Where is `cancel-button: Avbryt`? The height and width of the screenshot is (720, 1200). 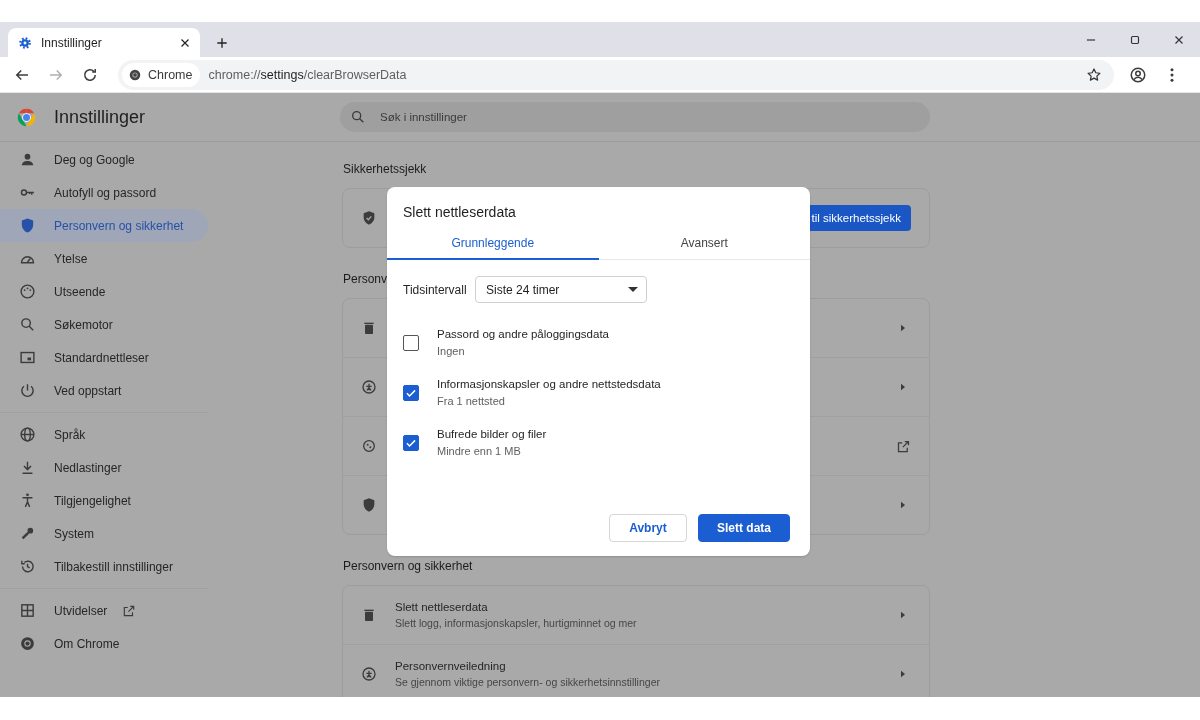 cancel-button: Avbryt is located at coordinates (648, 528).